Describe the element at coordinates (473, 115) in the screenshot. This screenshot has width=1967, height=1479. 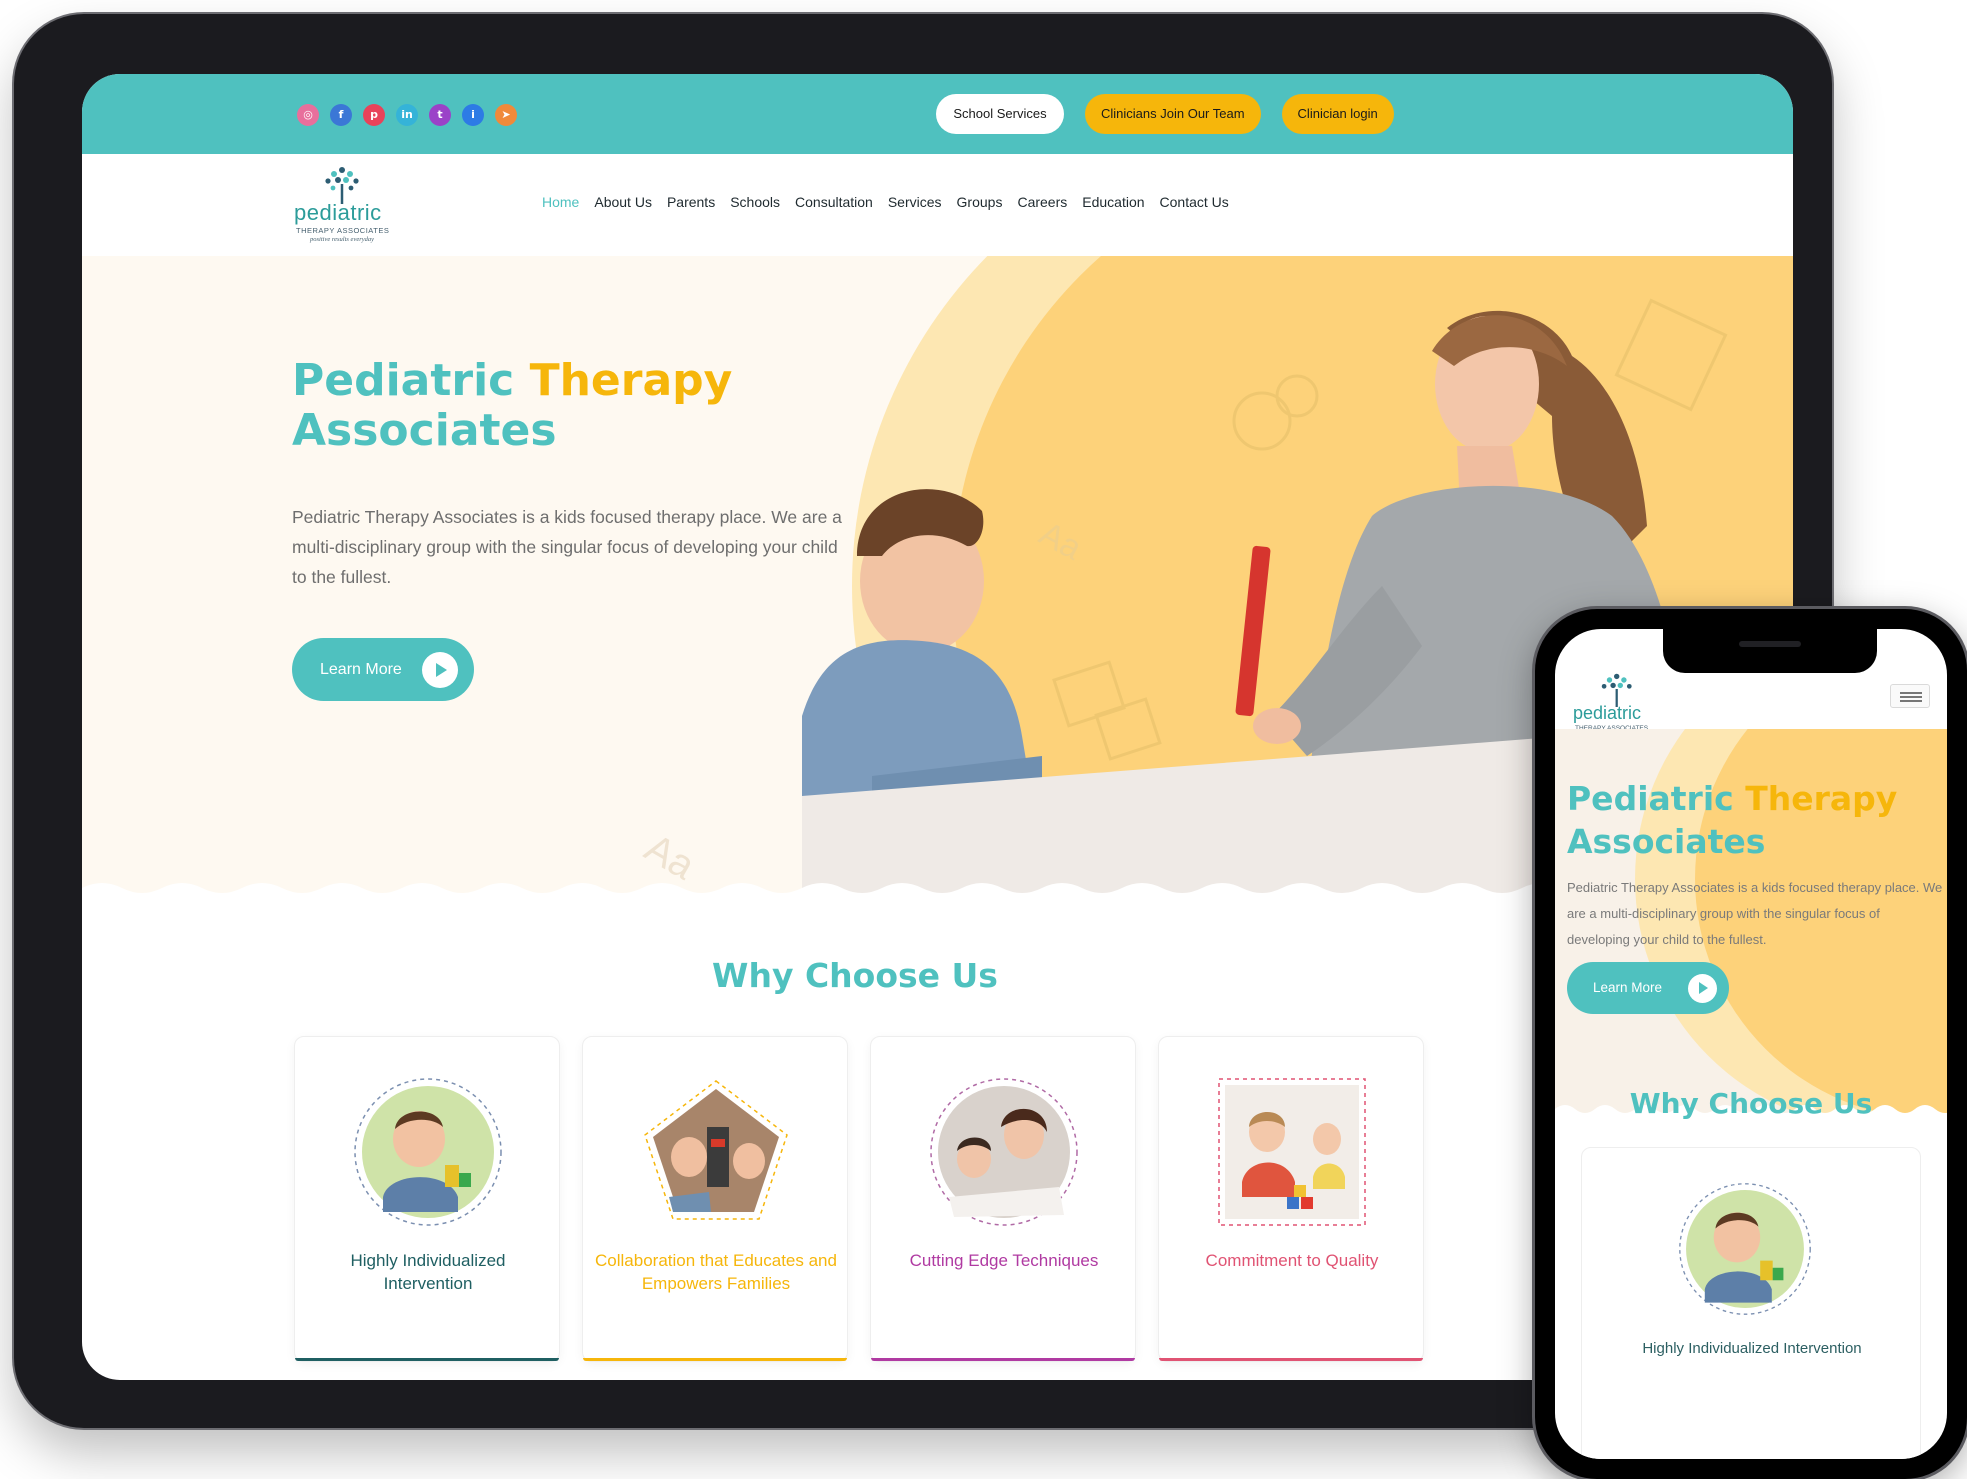
I see `info-icon: i` at that location.